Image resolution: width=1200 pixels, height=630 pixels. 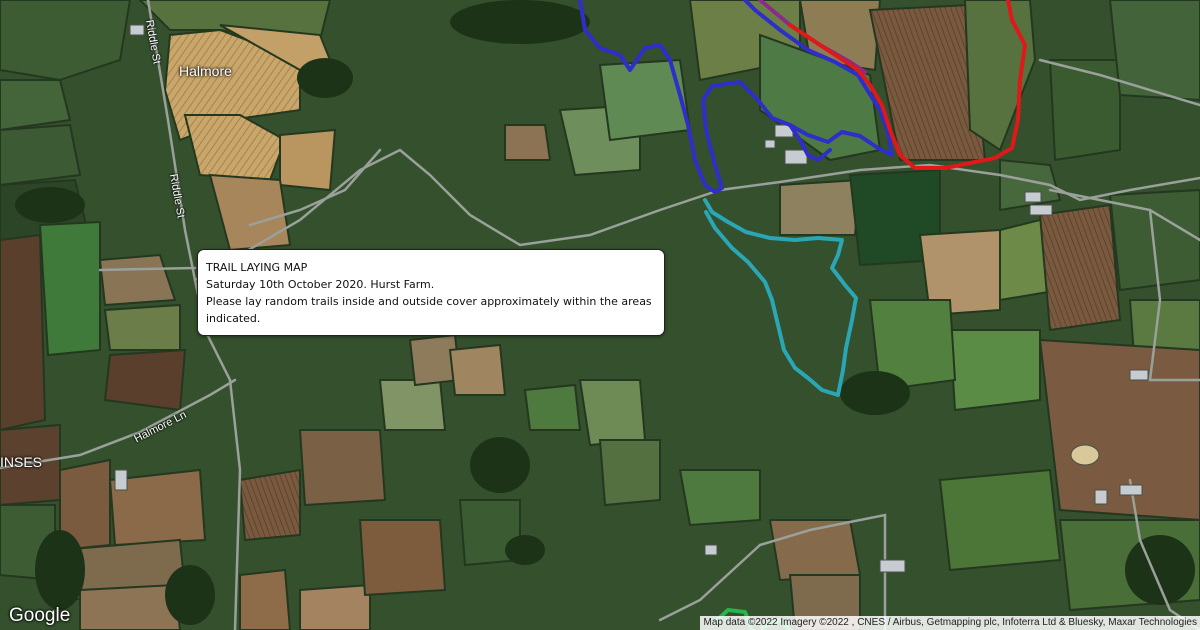 What do you see at coordinates (257, 267) in the screenshot?
I see `info-box-title: TRAIL LAYING MAP` at bounding box center [257, 267].